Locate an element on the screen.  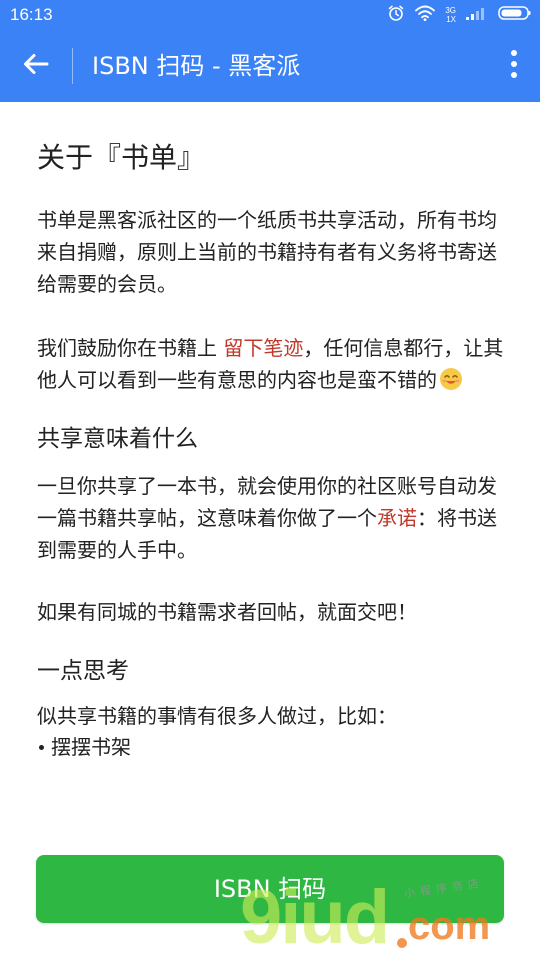
wifi-icon is located at coordinates (425, 15).